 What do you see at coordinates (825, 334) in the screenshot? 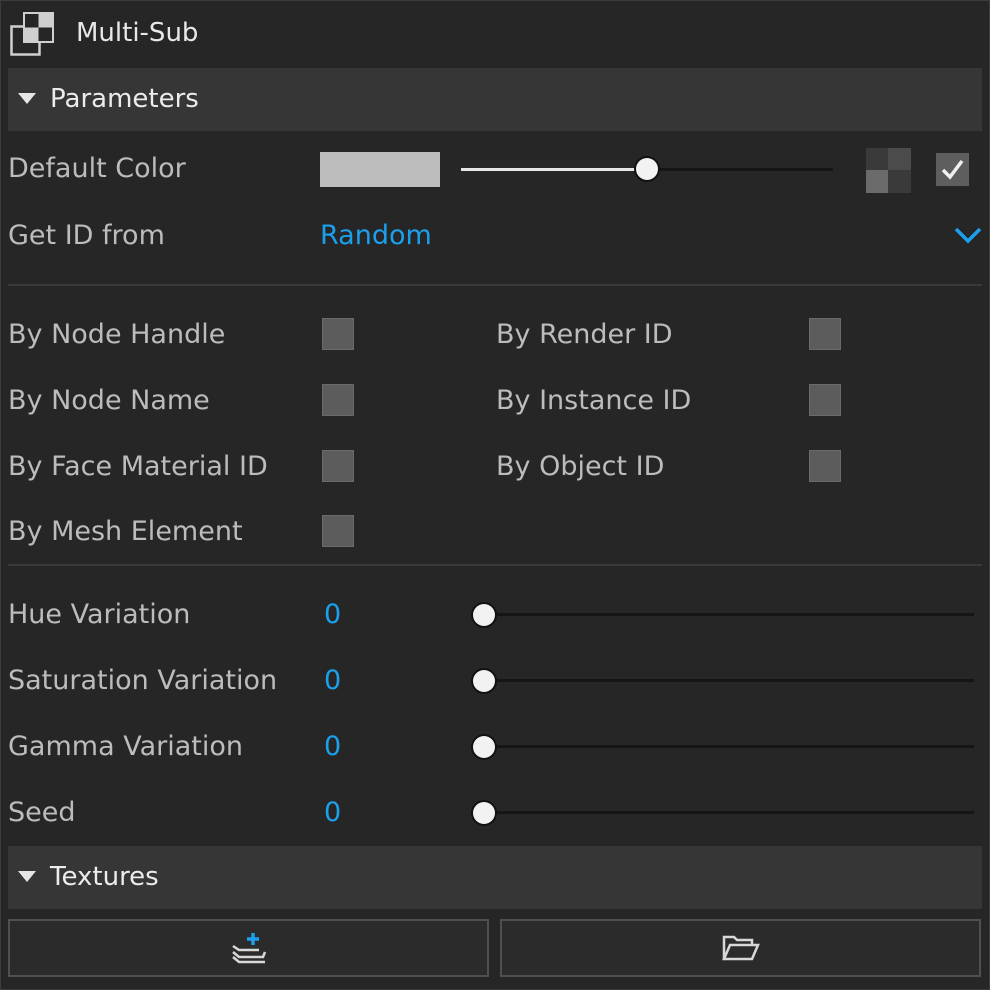
I see `by-render-id-checkbox` at bounding box center [825, 334].